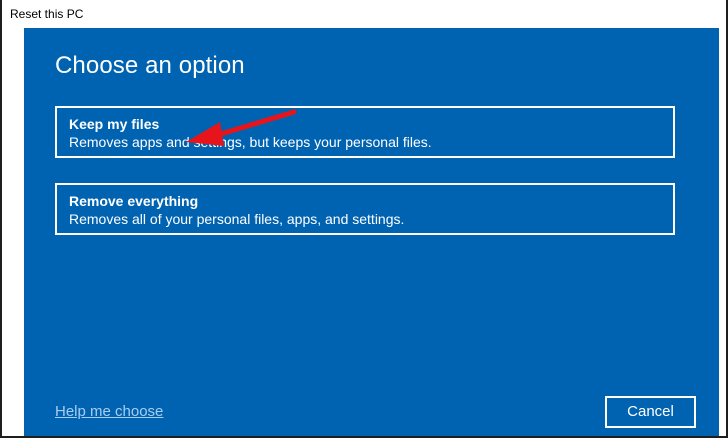  I want to click on annotation-arrow-icon, so click(241, 127).